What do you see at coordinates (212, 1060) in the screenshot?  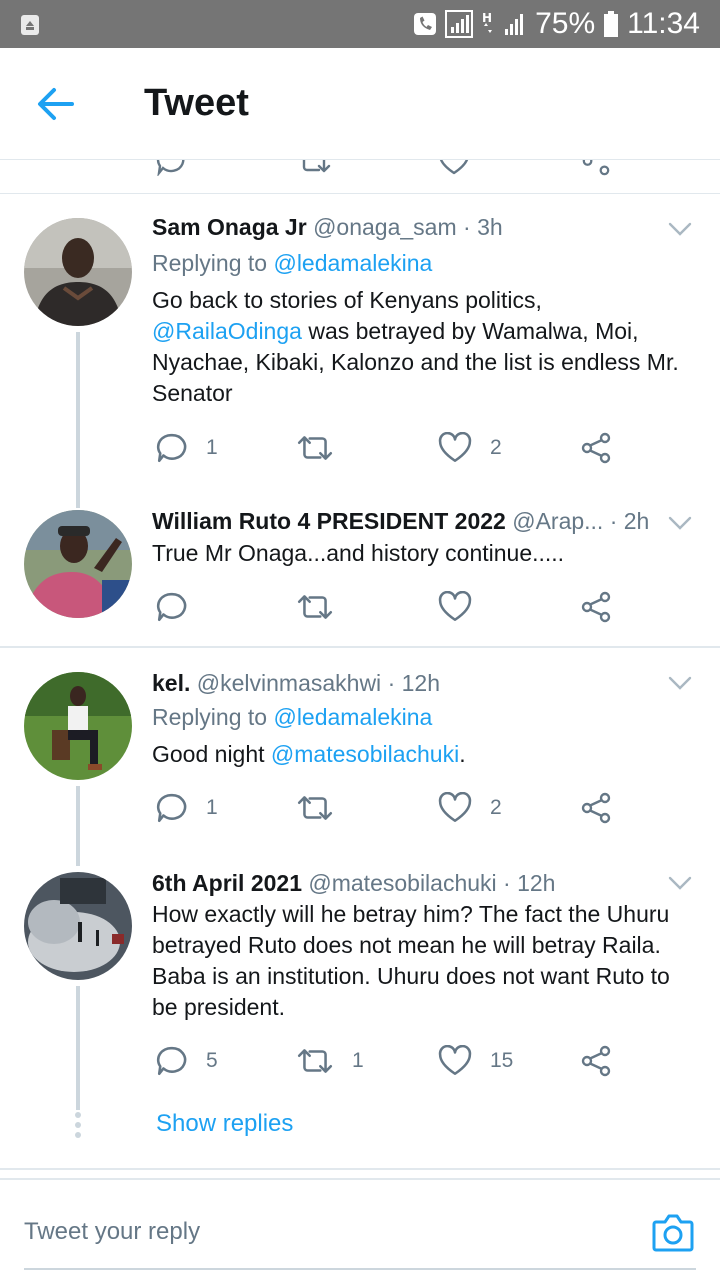 I see `reply-count: 5` at bounding box center [212, 1060].